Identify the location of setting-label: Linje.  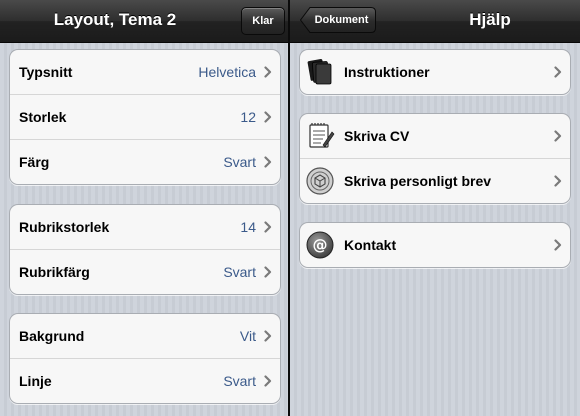
(35, 381).